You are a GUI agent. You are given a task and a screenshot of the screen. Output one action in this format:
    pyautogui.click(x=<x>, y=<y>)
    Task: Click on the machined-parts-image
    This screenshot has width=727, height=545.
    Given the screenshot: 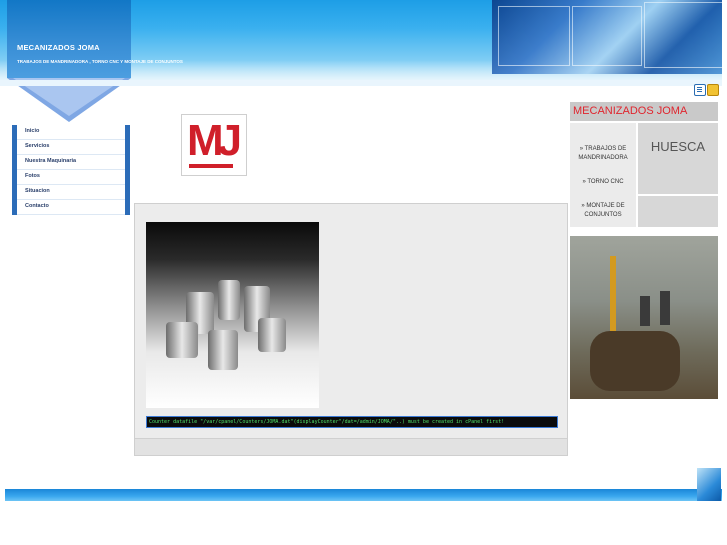 What is the action you would take?
    pyautogui.click(x=232, y=315)
    